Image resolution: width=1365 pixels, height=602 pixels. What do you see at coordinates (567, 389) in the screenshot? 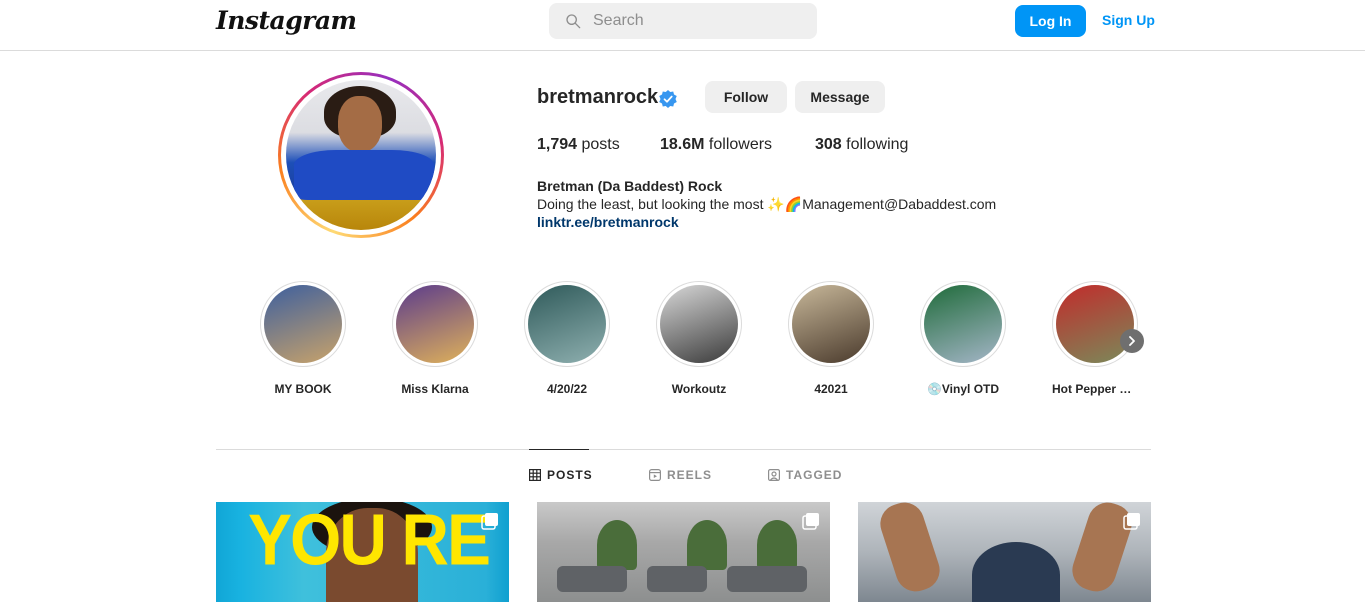
I see `highlight-label: 4/20/22` at bounding box center [567, 389].